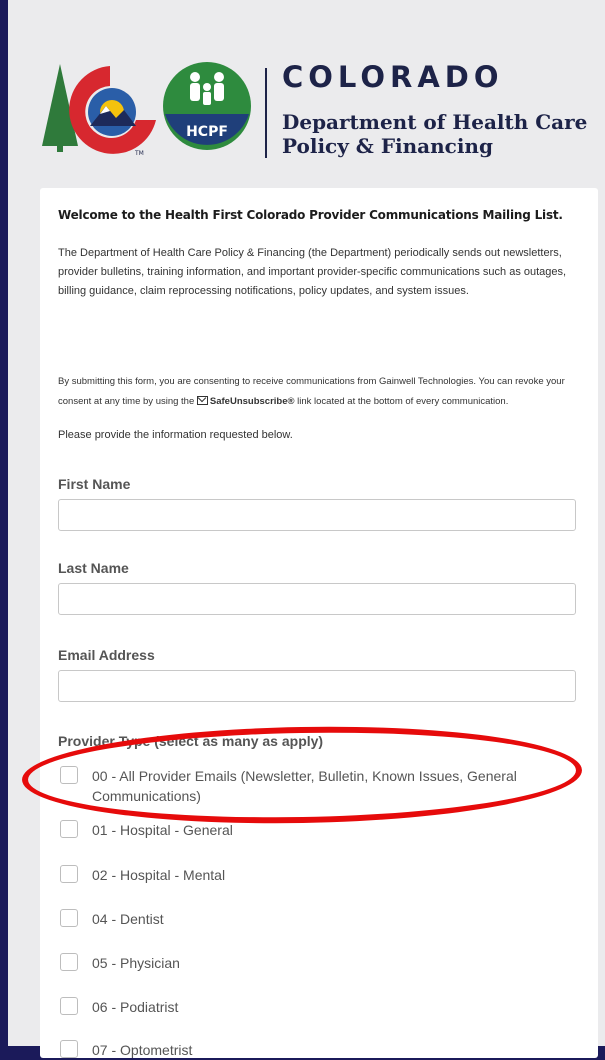  I want to click on header-divider, so click(266, 113).